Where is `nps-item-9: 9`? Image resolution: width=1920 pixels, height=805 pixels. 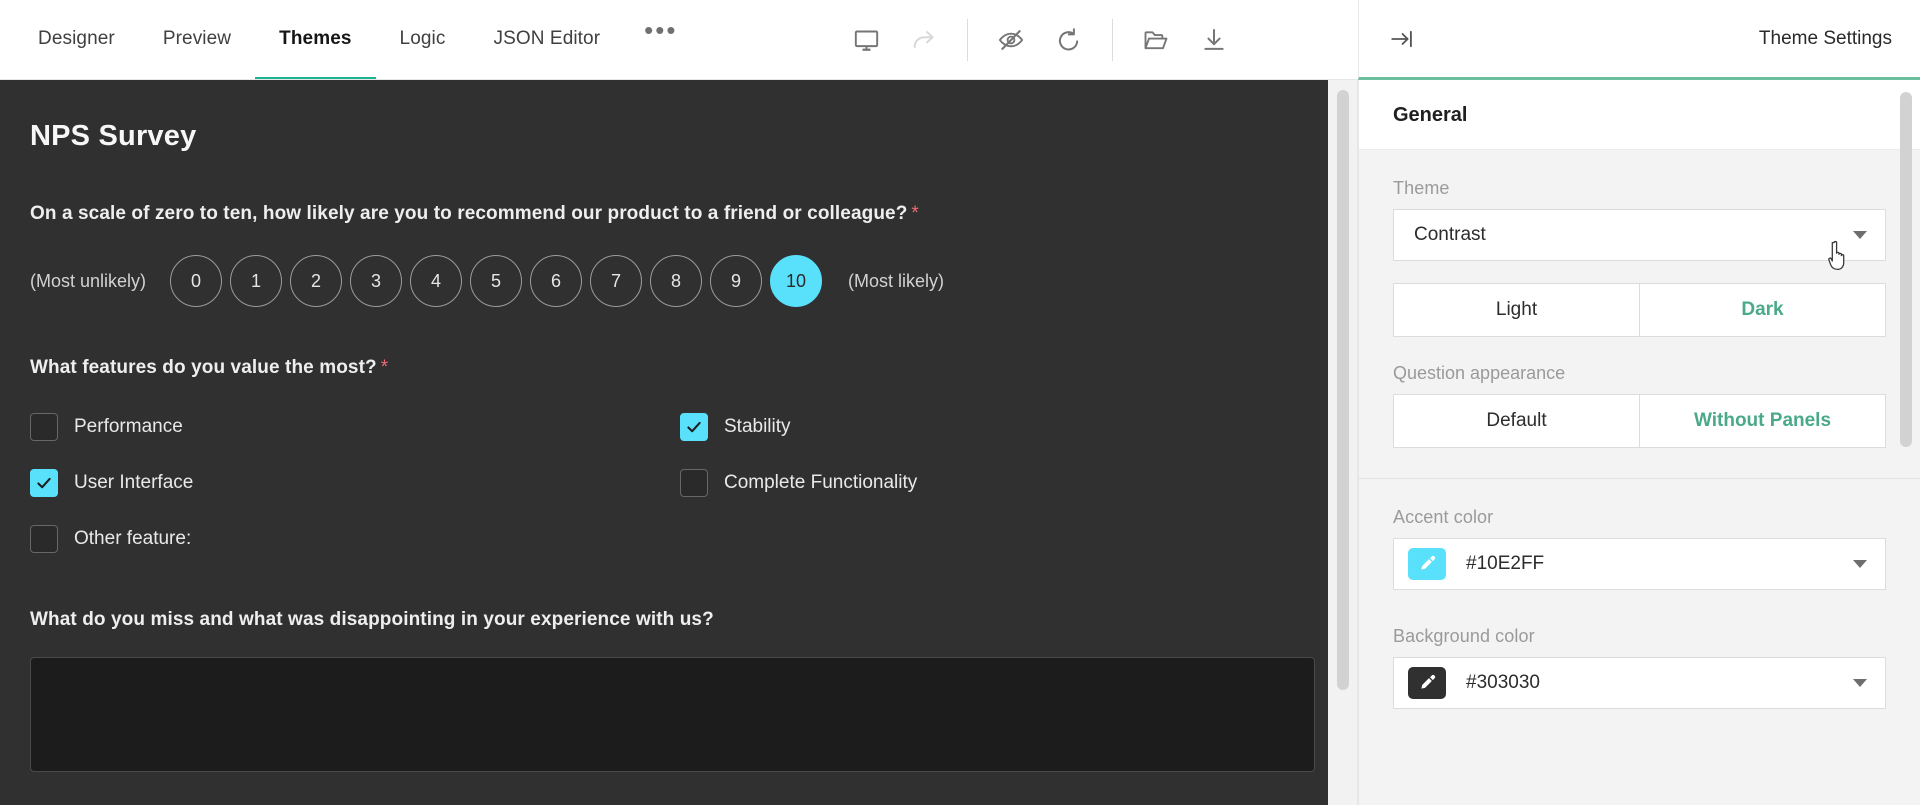
nps-item-9: 9 is located at coordinates (736, 281).